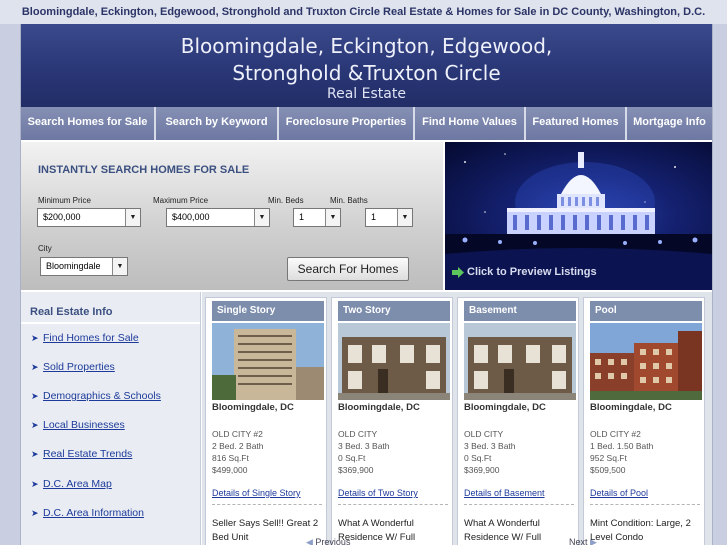  I want to click on search-homes-button: Search For Homes, so click(348, 269).